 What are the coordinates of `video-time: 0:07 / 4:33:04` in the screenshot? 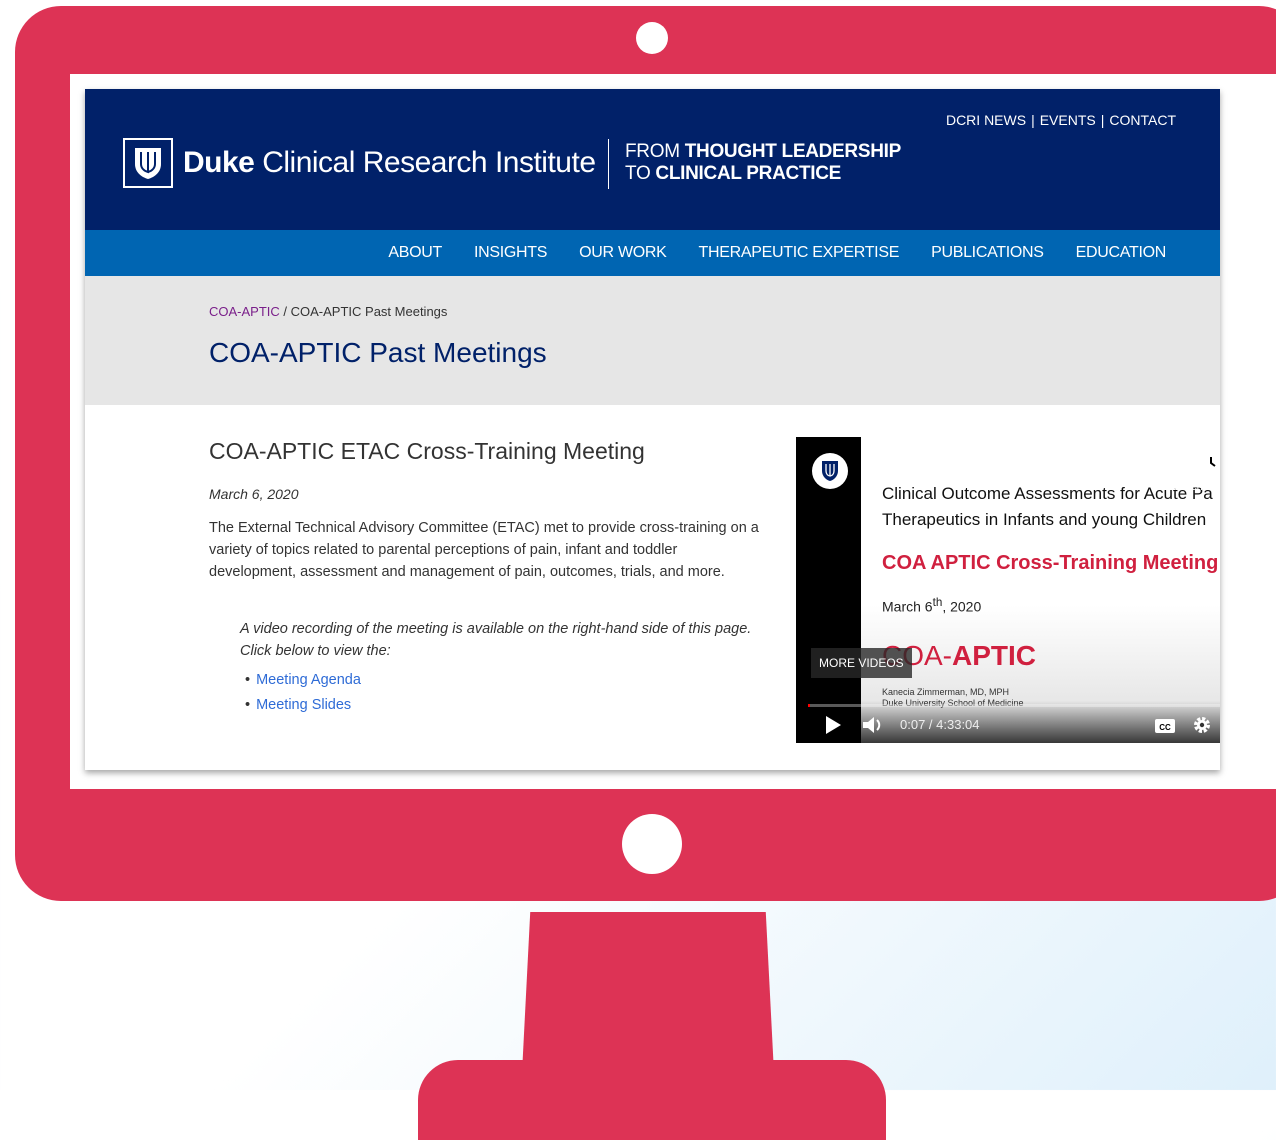 It's located at (940, 724).